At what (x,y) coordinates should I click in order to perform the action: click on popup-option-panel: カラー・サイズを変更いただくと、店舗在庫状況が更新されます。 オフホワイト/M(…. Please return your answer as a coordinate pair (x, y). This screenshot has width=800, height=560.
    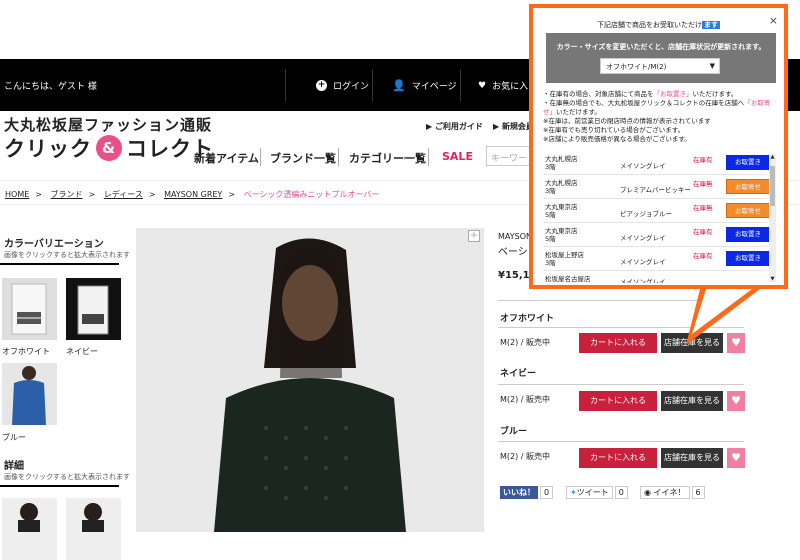
    Looking at the image, I should click on (661, 58).